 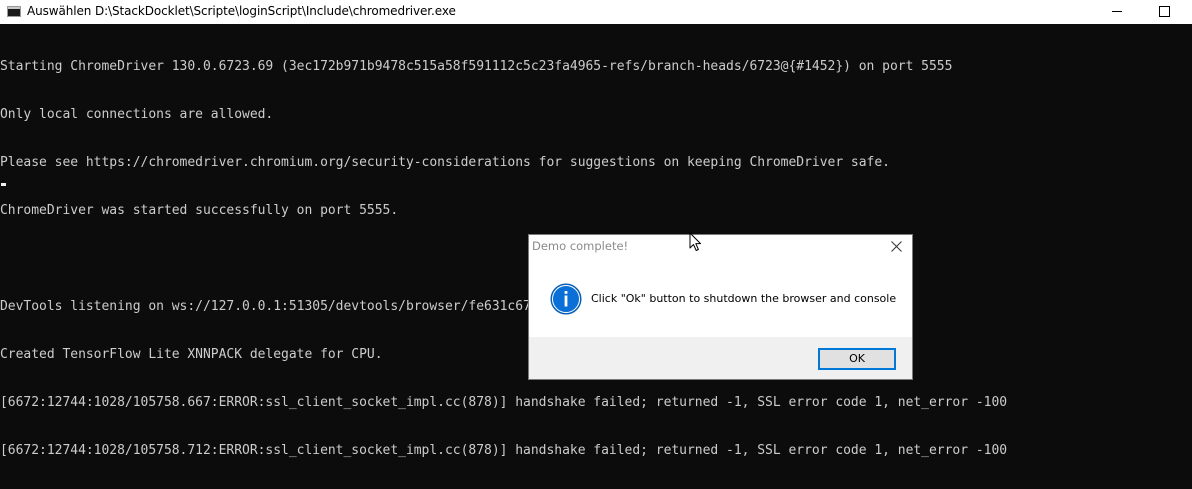 What do you see at coordinates (1169, 12) in the screenshot?
I see `maximize-button` at bounding box center [1169, 12].